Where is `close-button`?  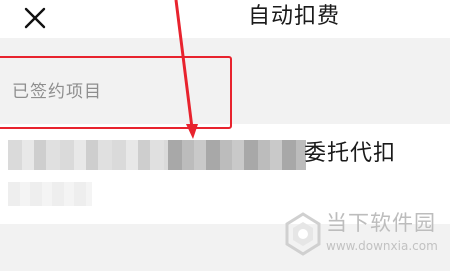 close-button is located at coordinates (35, 19).